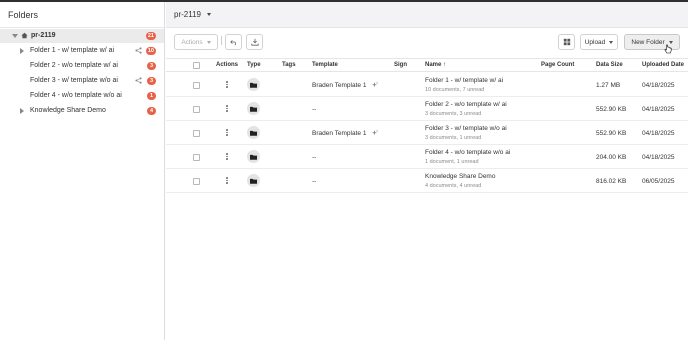  I want to click on col-uploaded-date: Uploaded Date, so click(663, 65).